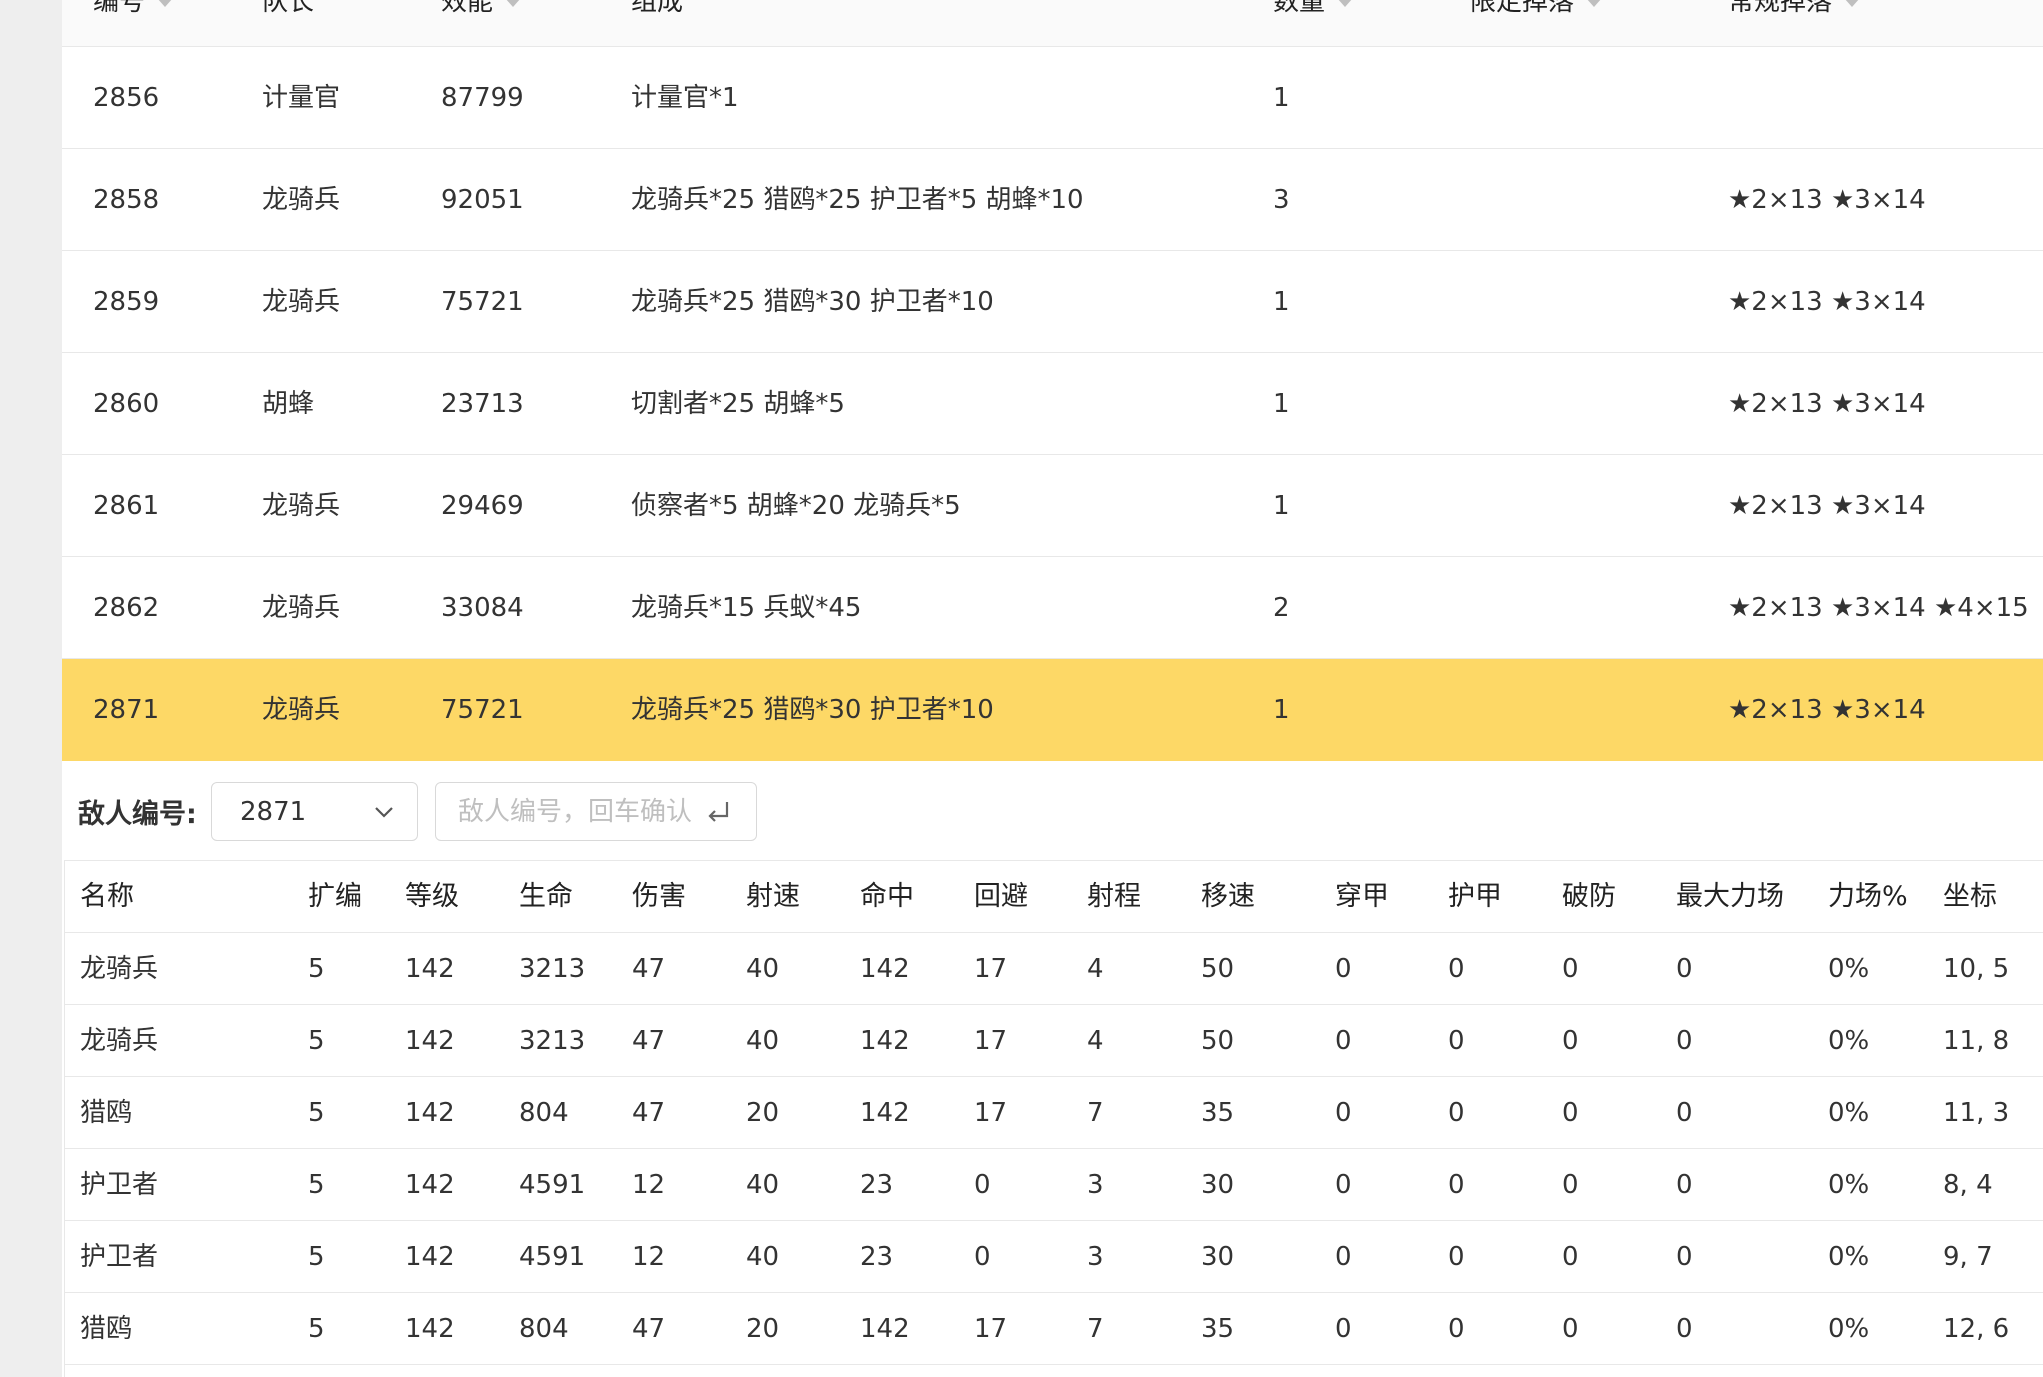  I want to click on unit-column-header: 扩编, so click(335, 896).